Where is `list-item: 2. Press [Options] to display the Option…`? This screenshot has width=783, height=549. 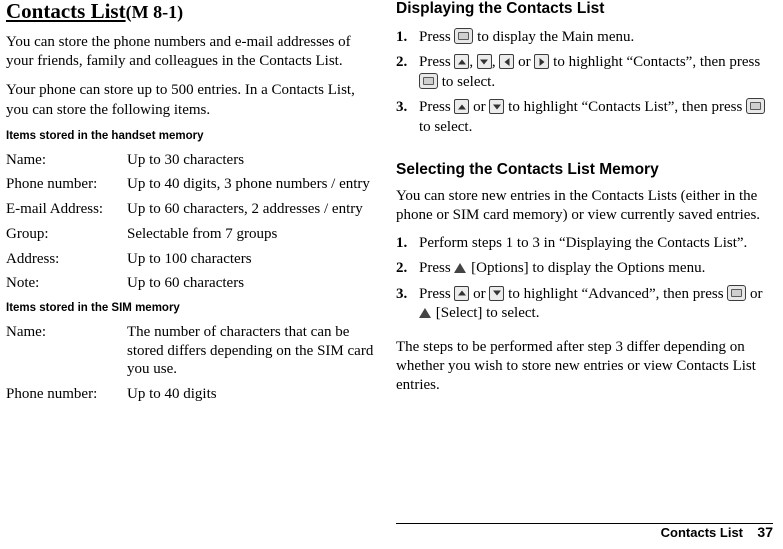
list-item: 2. Press [Options] to display the Option… is located at coordinates (582, 269).